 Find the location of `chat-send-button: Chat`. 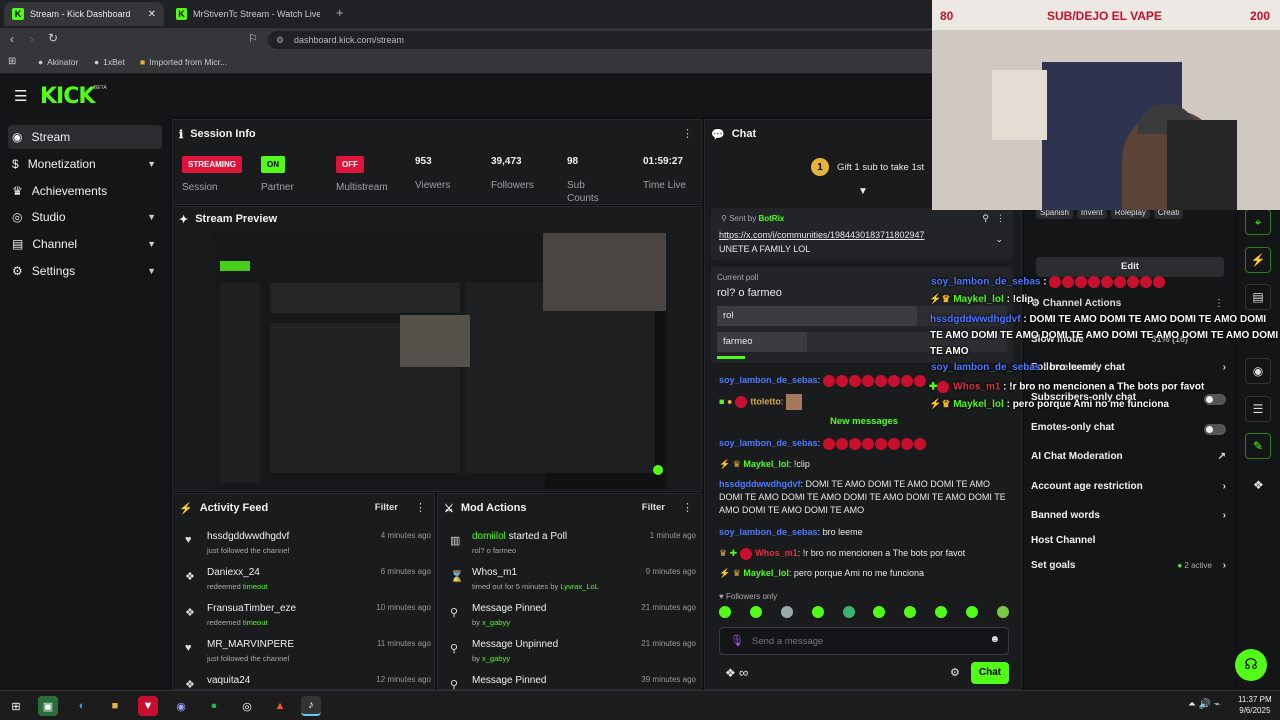

chat-send-button: Chat is located at coordinates (990, 673).